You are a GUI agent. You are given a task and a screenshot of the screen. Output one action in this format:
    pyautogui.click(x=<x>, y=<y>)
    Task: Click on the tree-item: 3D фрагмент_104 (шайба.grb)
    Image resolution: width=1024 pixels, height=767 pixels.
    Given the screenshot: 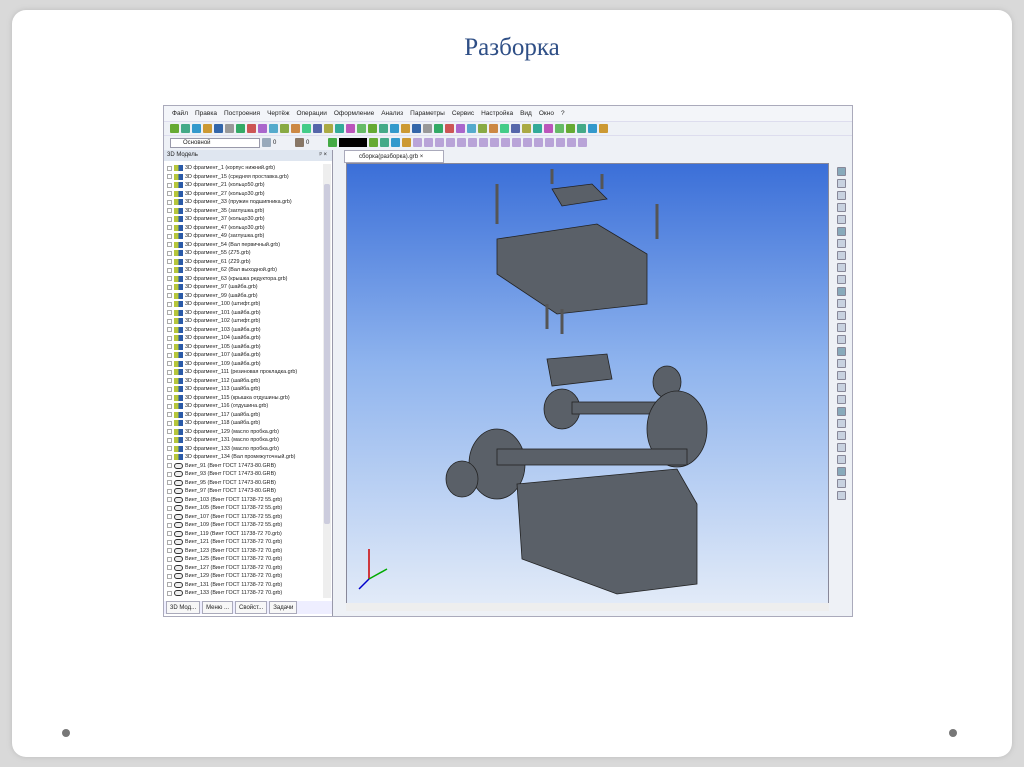 What is the action you would take?
    pyautogui.click(x=243, y=338)
    